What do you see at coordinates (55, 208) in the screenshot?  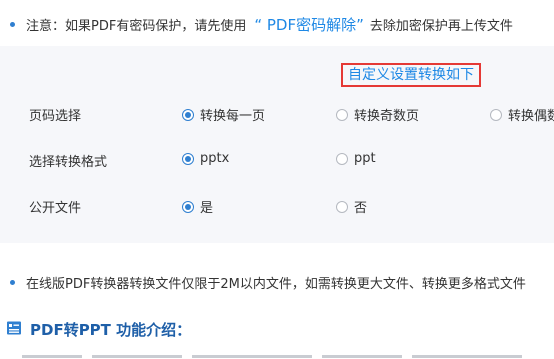 I see `public-file-label: 公开文件` at bounding box center [55, 208].